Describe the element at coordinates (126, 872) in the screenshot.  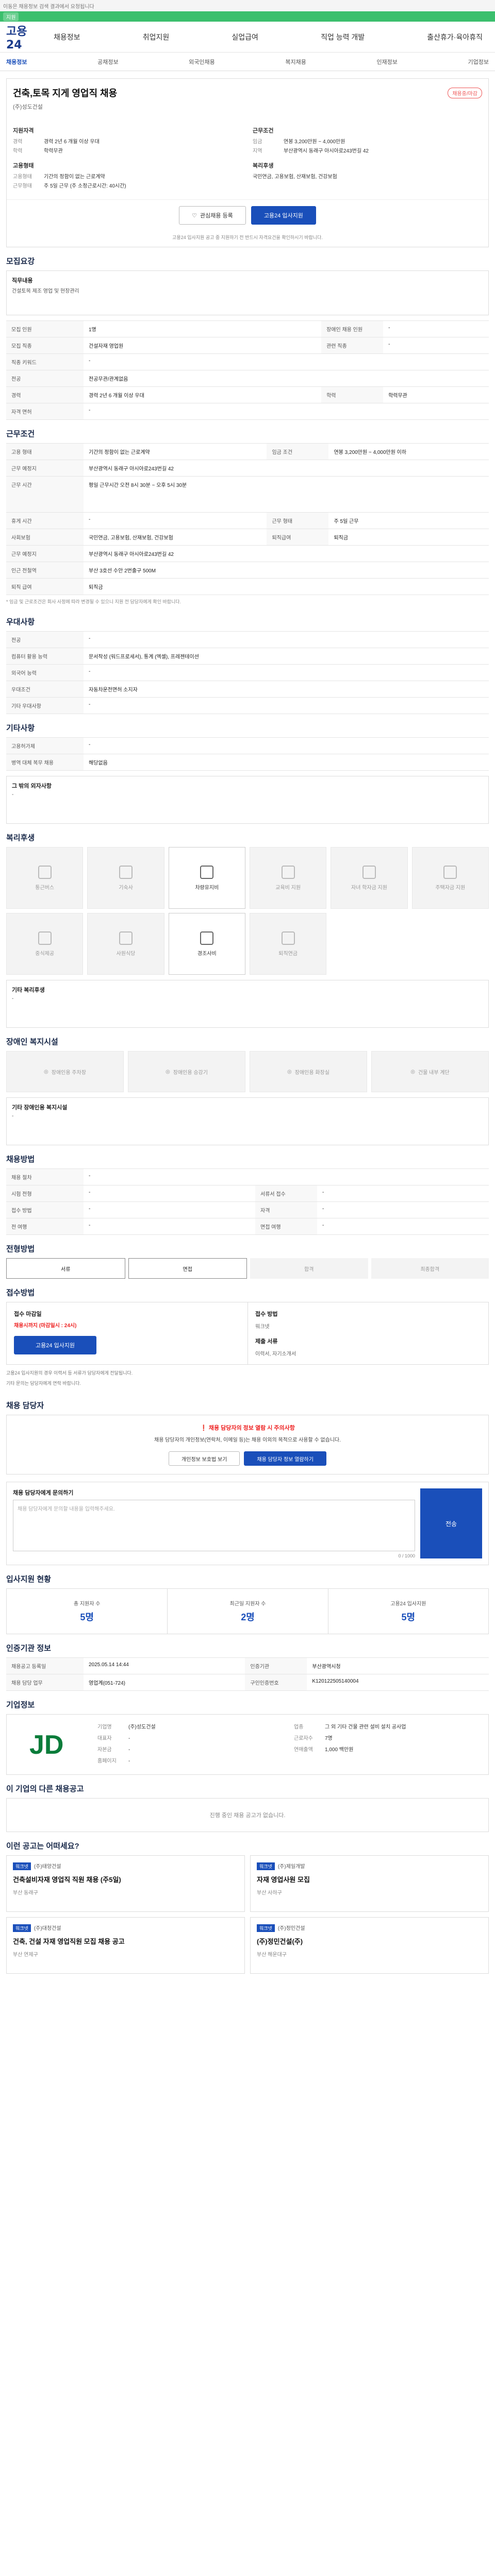
I see `dormitory-icon` at that location.